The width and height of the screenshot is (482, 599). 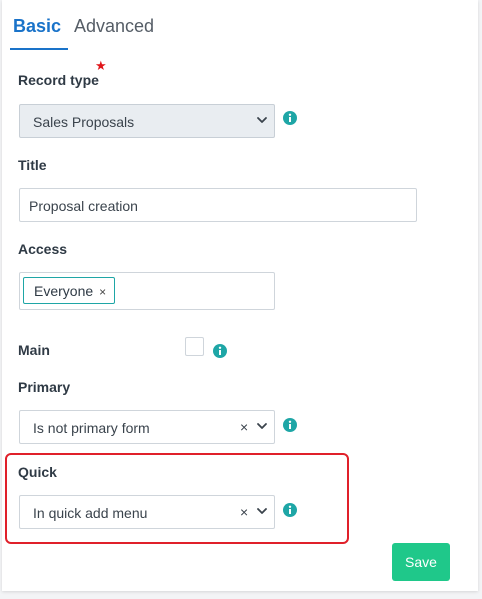 I want to click on tab-basic: Basic, so click(x=39, y=33).